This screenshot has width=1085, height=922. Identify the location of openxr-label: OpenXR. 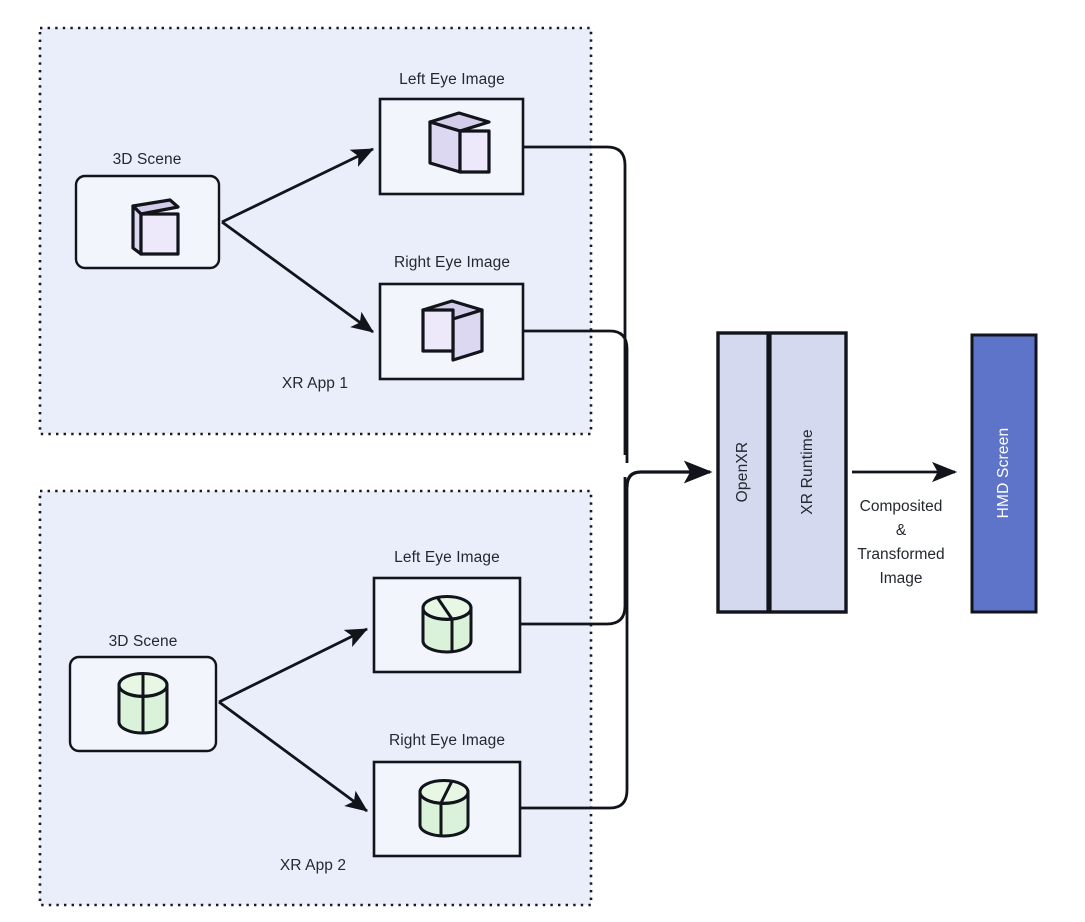
(742, 472).